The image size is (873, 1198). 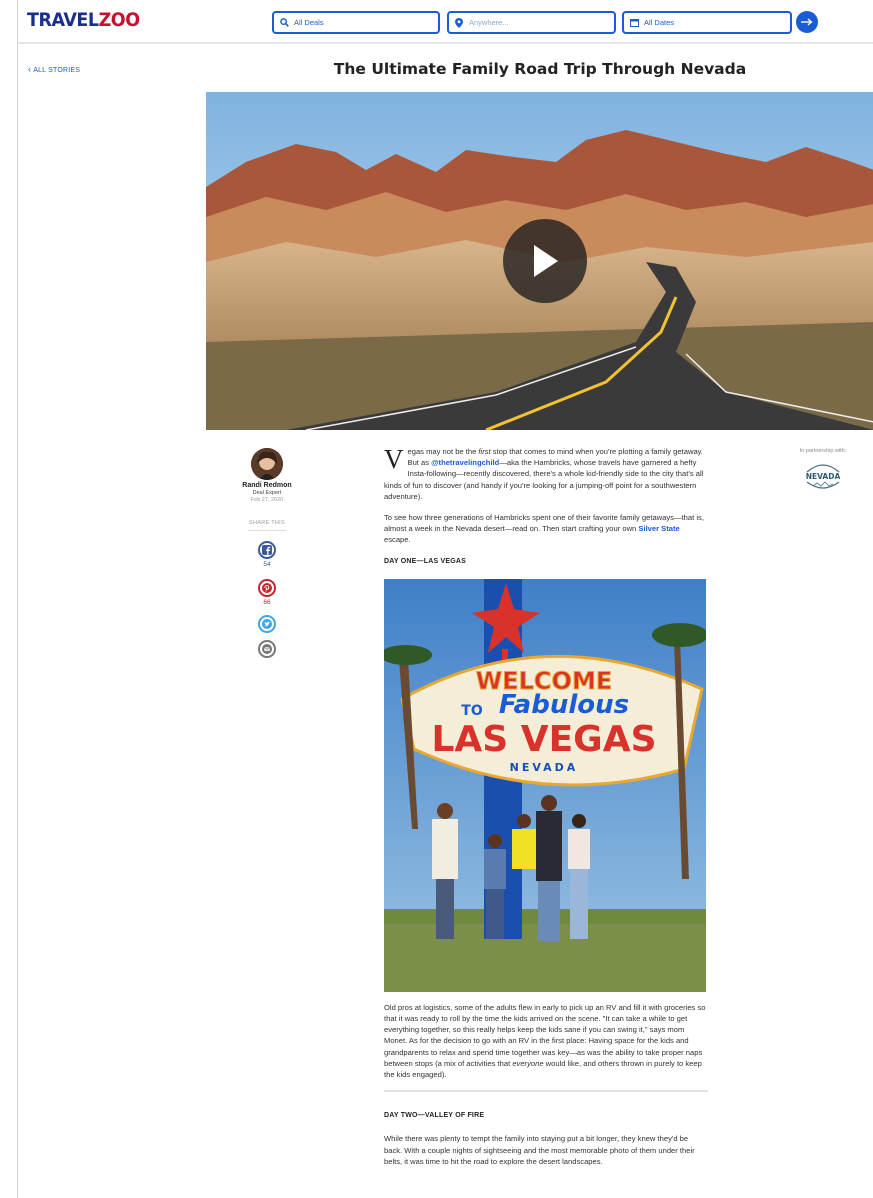 What do you see at coordinates (284, 23) in the screenshot?
I see `search-icon` at bounding box center [284, 23].